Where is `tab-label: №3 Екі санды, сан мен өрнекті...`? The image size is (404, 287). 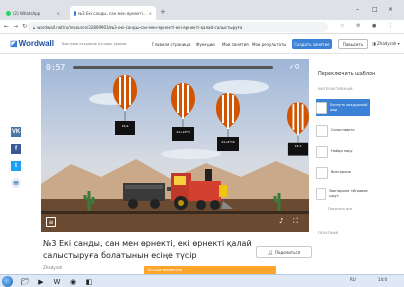 tab-label: №3 Екі санды, сан мен өрнекті... is located at coordinates (112, 13).